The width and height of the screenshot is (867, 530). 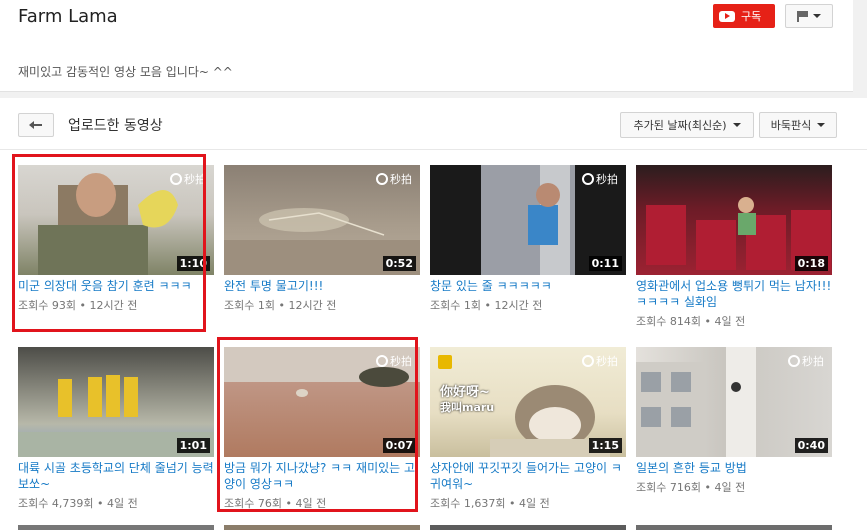 I want to click on sort-dropdown: 추가된 날짜(최신순), so click(x=687, y=125).